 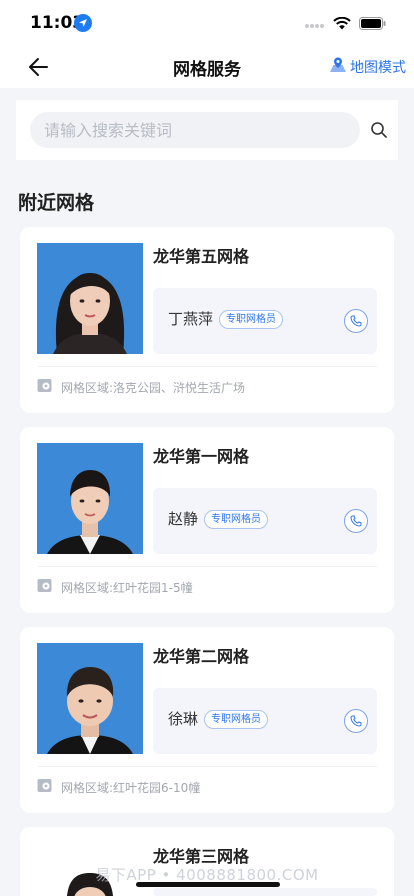 I want to click on search-field, so click(x=195, y=130).